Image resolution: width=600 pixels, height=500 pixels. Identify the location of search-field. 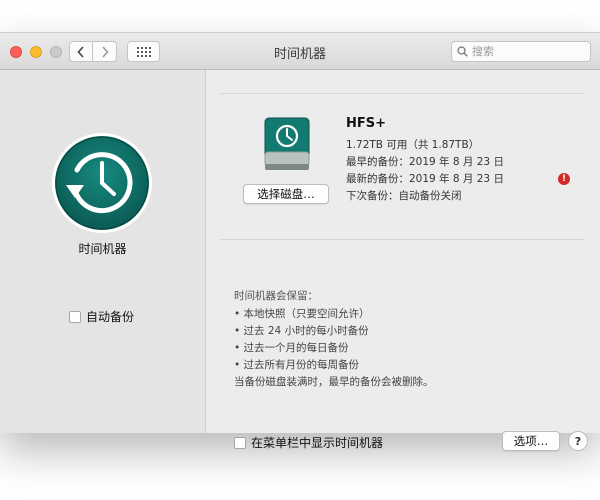
(521, 51).